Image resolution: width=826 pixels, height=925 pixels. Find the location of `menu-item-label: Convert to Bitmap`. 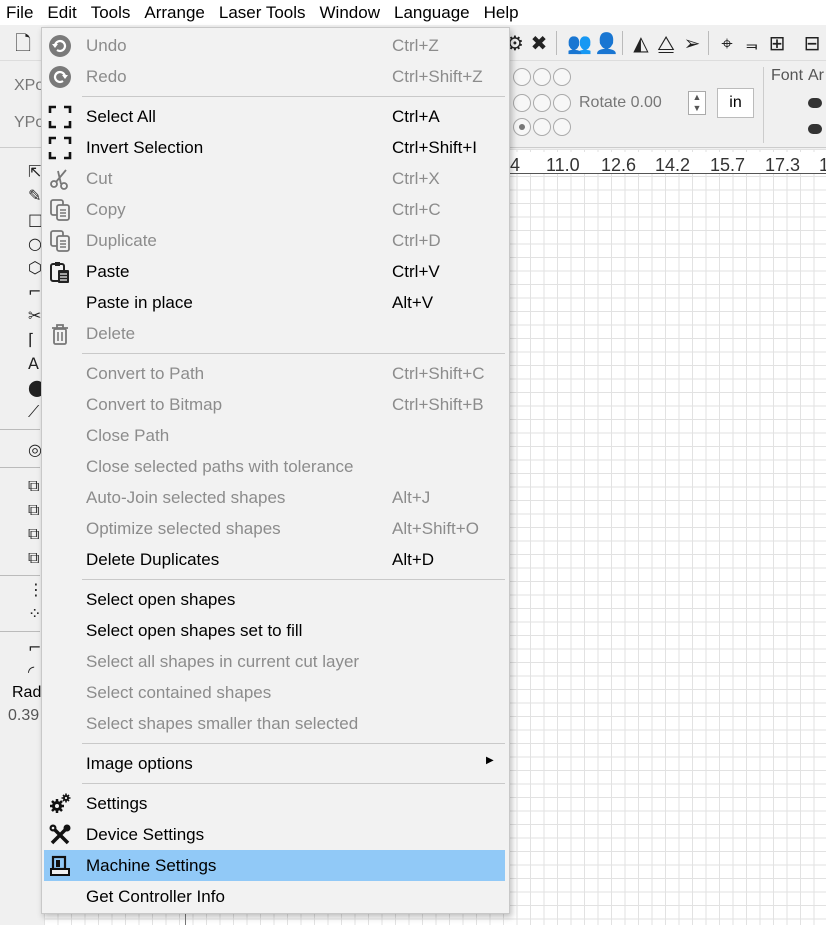

menu-item-label: Convert to Bitmap is located at coordinates (154, 404).